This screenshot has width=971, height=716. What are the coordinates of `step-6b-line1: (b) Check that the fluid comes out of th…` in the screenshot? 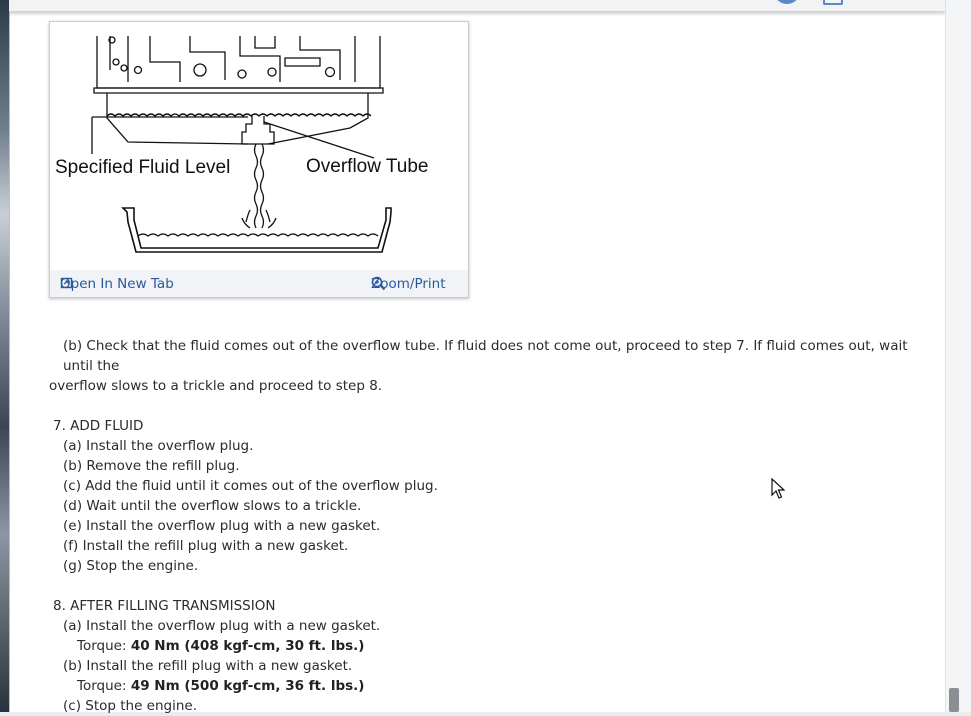 It's located at (485, 356).